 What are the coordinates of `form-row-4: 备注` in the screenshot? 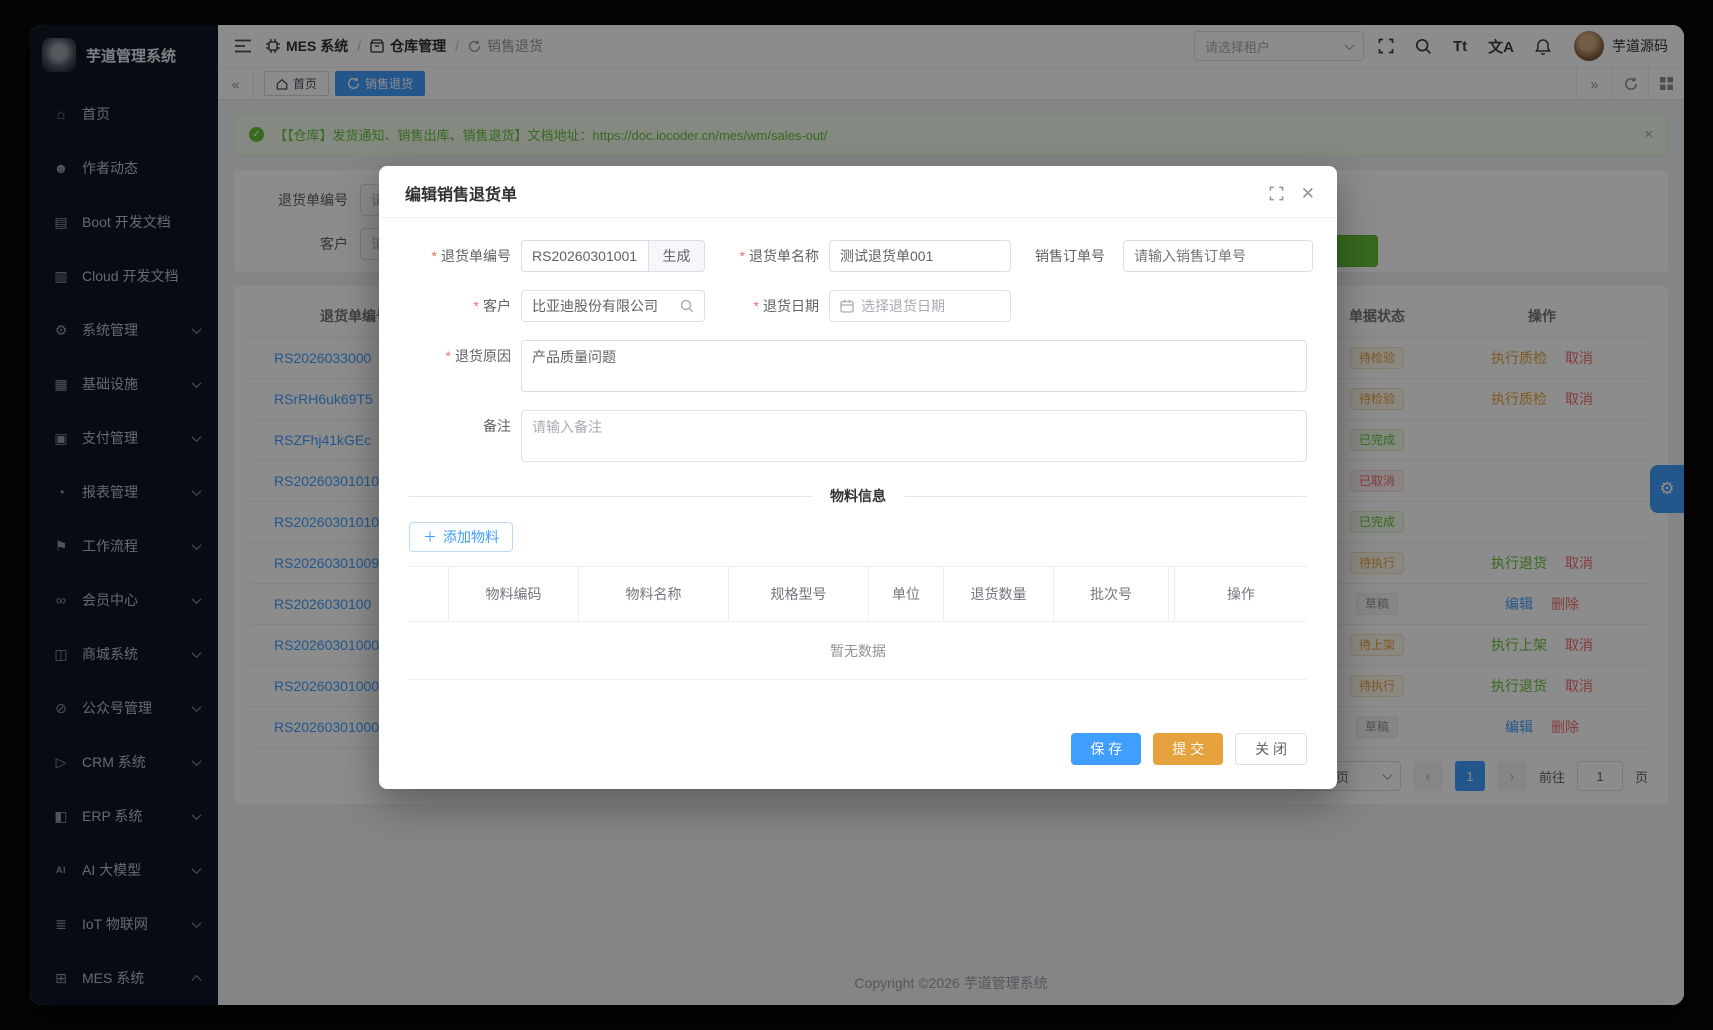 It's located at (858, 436).